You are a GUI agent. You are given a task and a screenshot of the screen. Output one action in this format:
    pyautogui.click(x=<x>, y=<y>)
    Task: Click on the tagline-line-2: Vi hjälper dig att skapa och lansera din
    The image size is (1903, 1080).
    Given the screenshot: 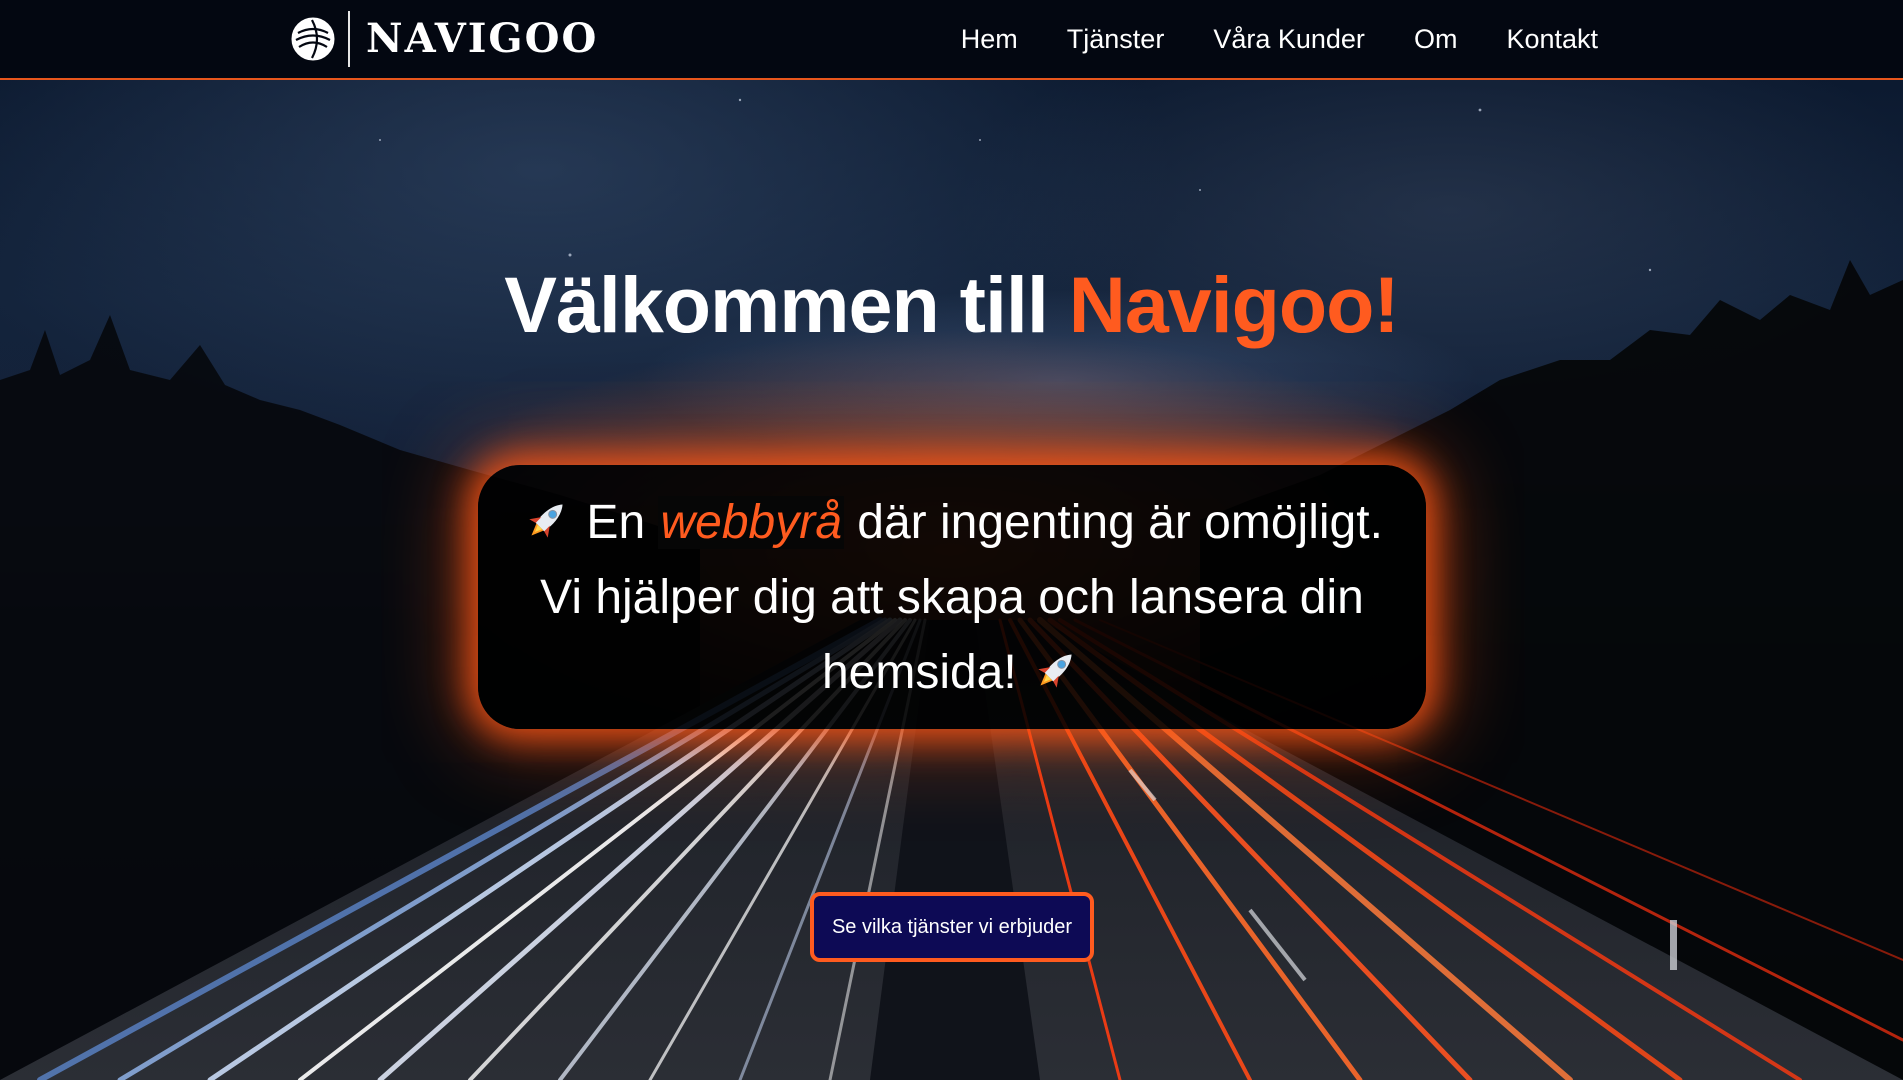 What is the action you would take?
    pyautogui.click(x=952, y=597)
    